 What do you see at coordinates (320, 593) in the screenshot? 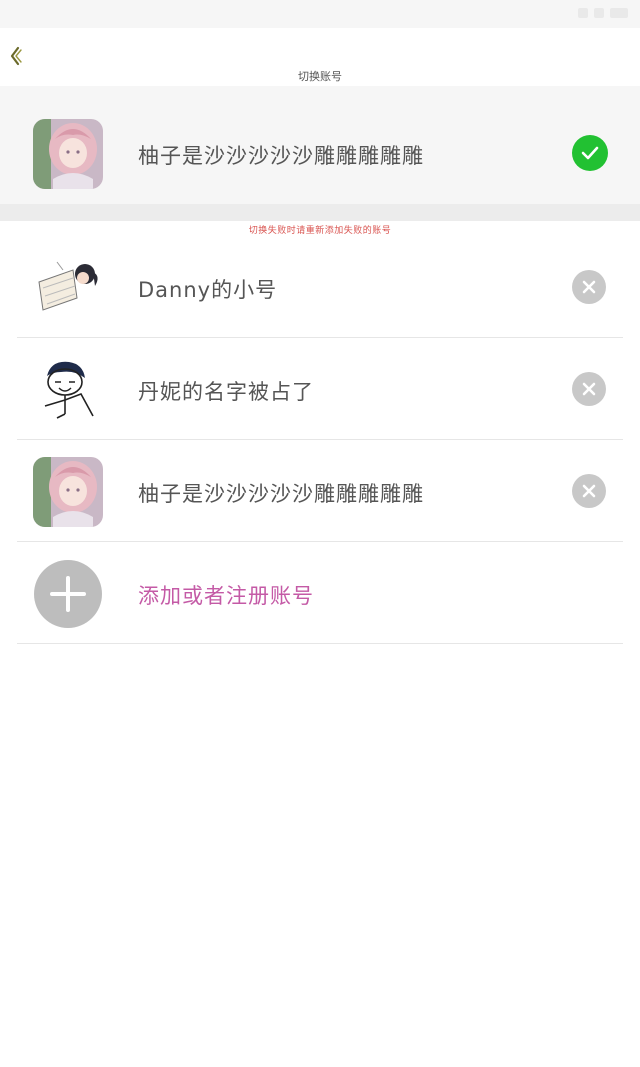
I see `add-account-row: 添加或者注册账号` at bounding box center [320, 593].